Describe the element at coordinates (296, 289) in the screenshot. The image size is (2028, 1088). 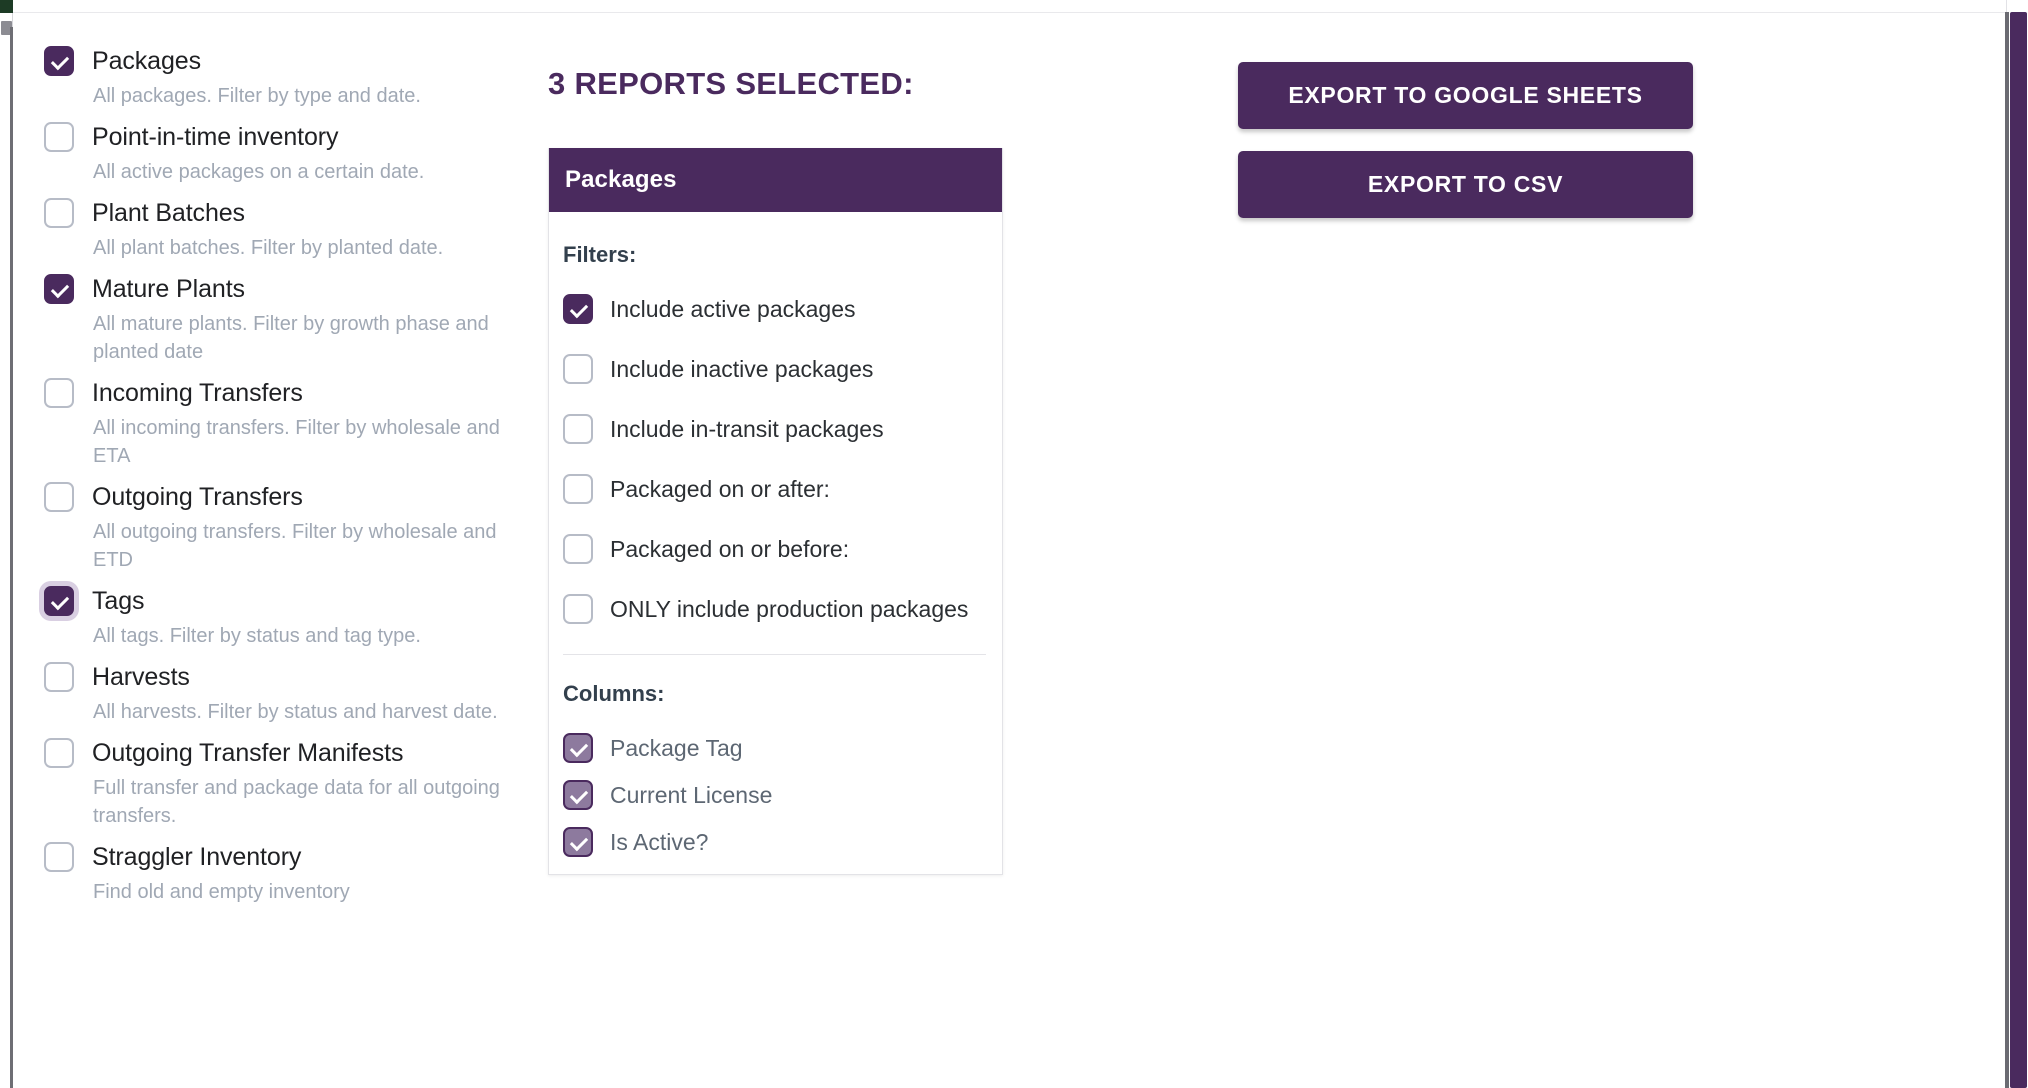
I see `report-type-row: Mature Plants` at that location.